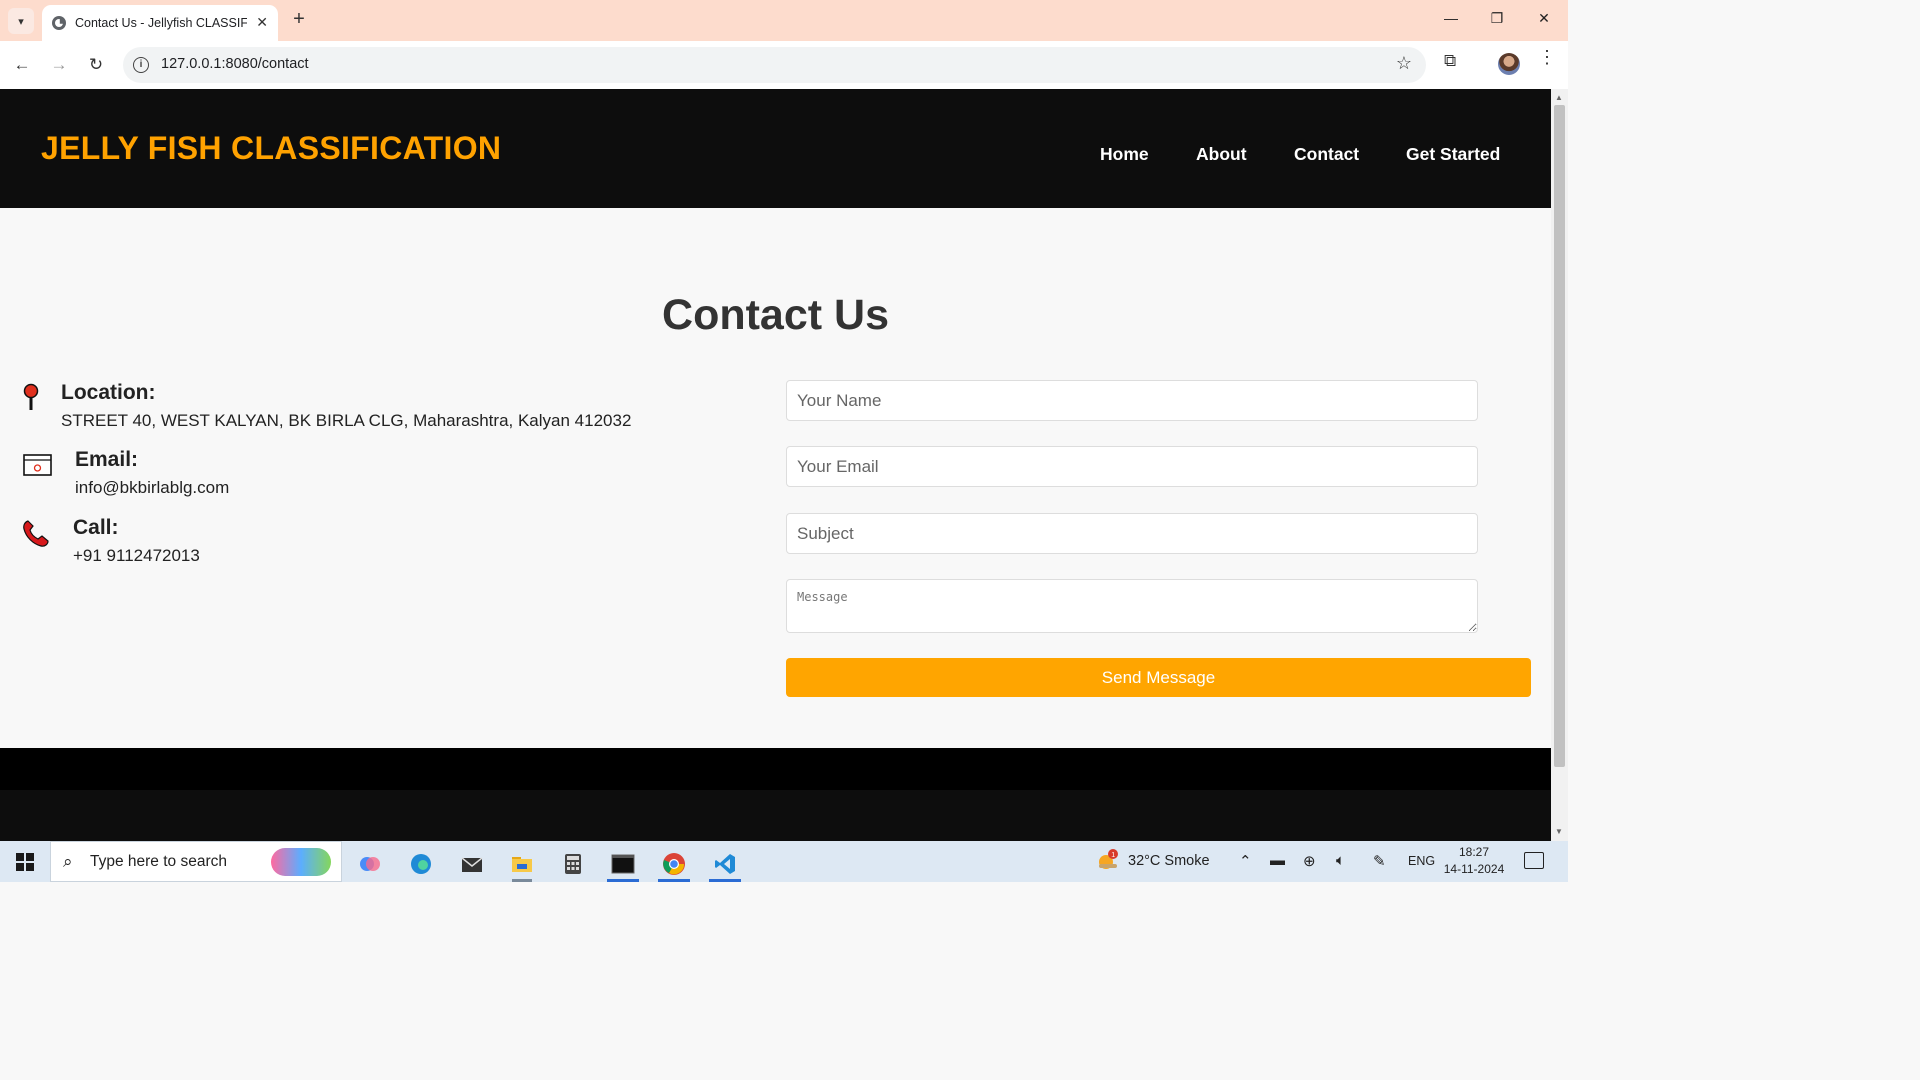  What do you see at coordinates (623, 863) in the screenshot?
I see `terminal-icon` at bounding box center [623, 863].